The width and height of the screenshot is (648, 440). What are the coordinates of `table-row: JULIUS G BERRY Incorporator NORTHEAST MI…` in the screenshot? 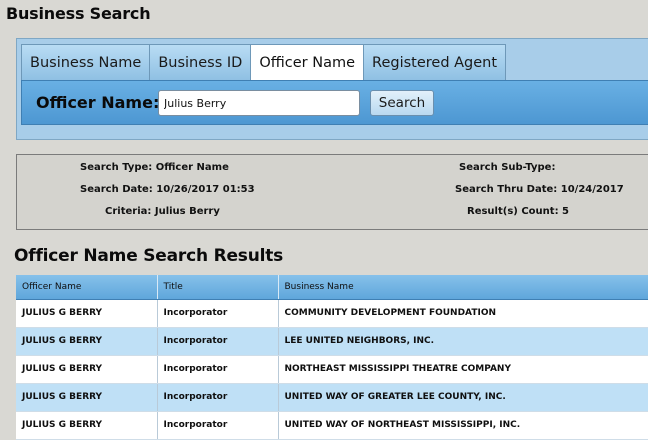 It's located at (332, 369).